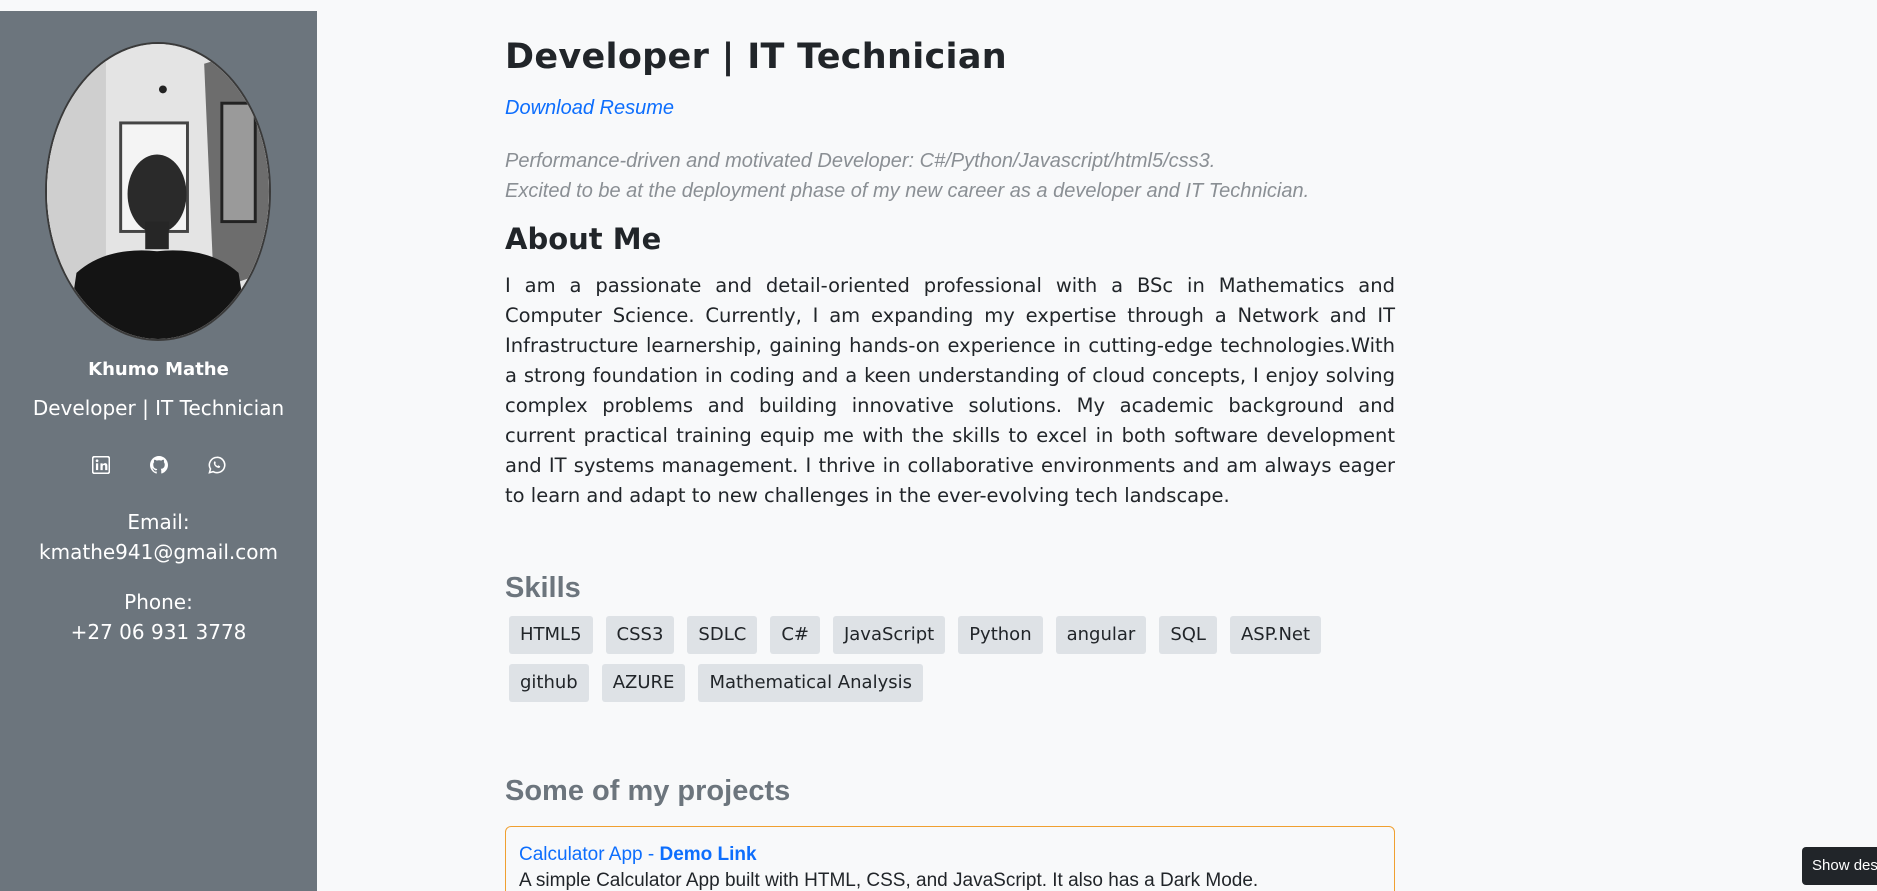  I want to click on skill-badge: HTML5, so click(551, 635).